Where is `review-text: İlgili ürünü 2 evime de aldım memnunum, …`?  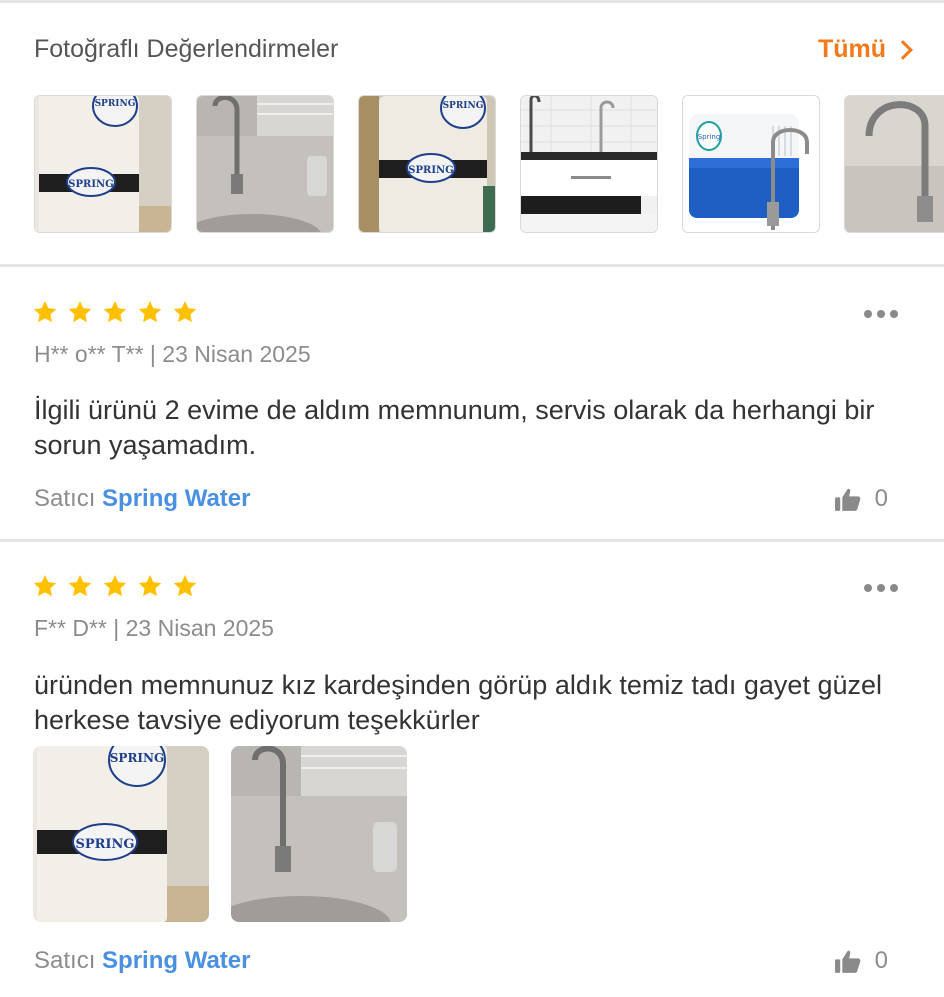 review-text: İlgili ürünü 2 evime de aldım memnunum, … is located at coordinates (454, 427).